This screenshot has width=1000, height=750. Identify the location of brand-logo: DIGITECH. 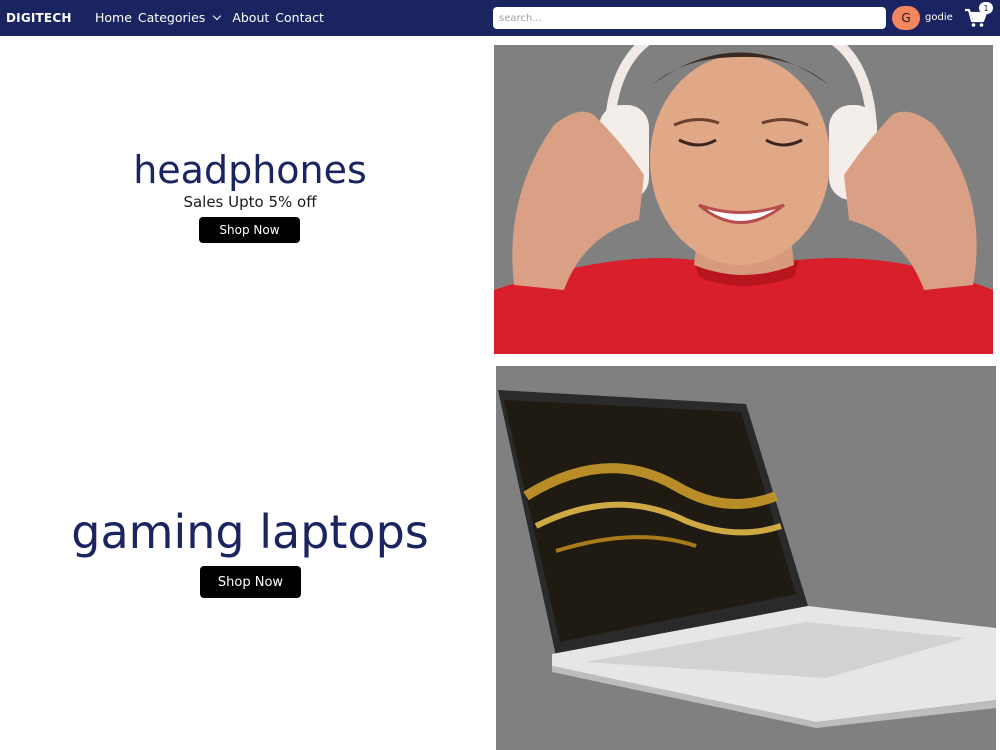
(39, 18).